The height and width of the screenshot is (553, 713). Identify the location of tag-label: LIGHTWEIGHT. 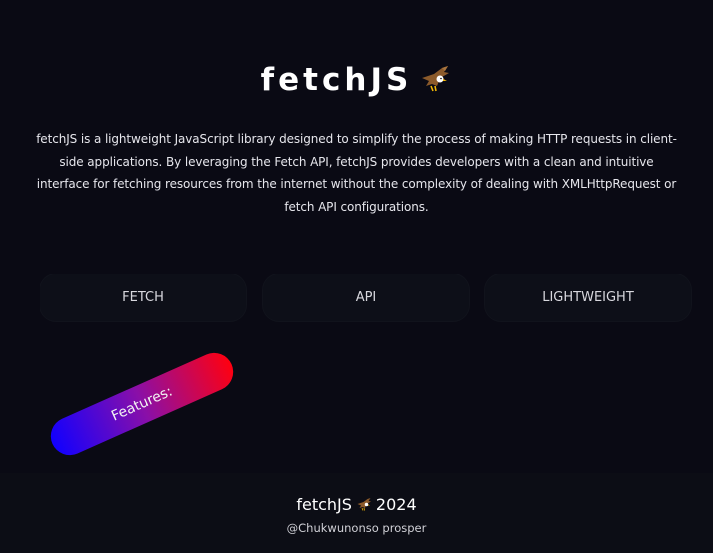
(588, 297).